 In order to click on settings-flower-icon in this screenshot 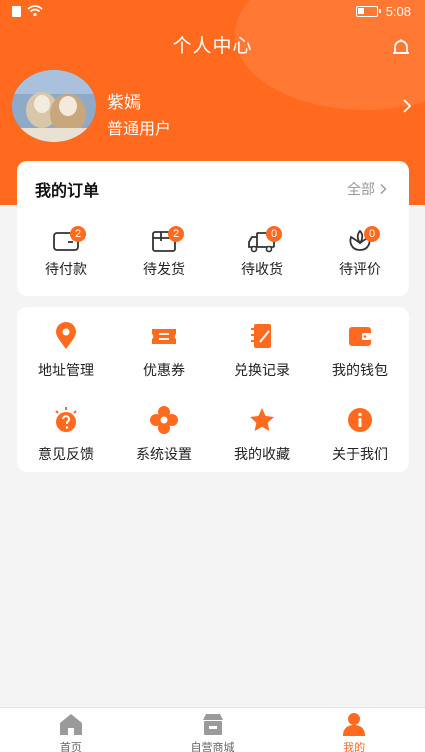, I will do `click(164, 420)`.